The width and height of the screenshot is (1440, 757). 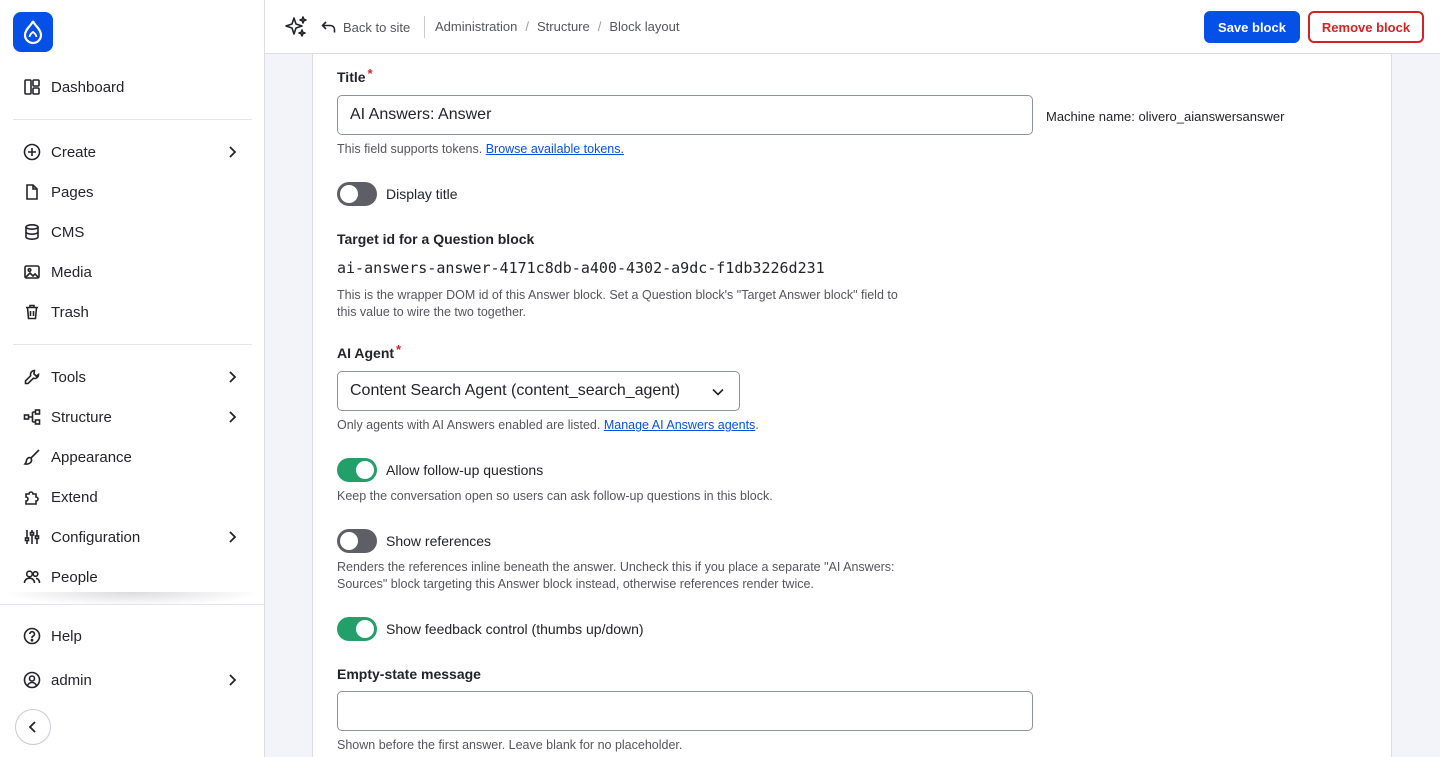 What do you see at coordinates (72, 192) in the screenshot?
I see `sidebar-item-label: Pages` at bounding box center [72, 192].